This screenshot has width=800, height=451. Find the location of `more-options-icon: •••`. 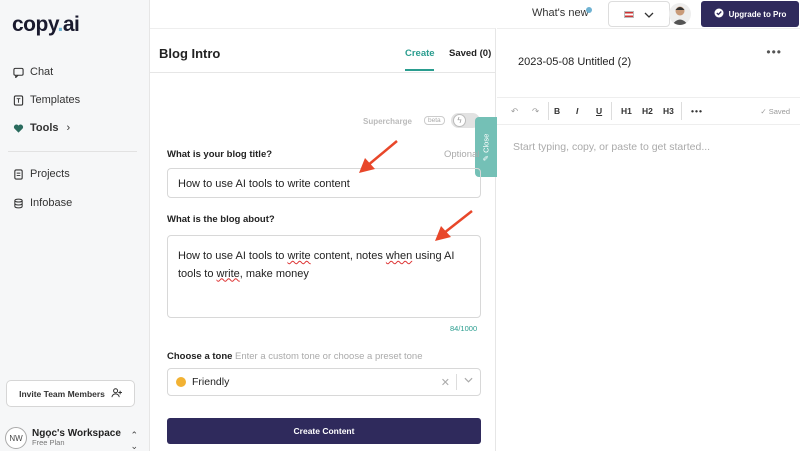

more-options-icon: ••• is located at coordinates (774, 52).